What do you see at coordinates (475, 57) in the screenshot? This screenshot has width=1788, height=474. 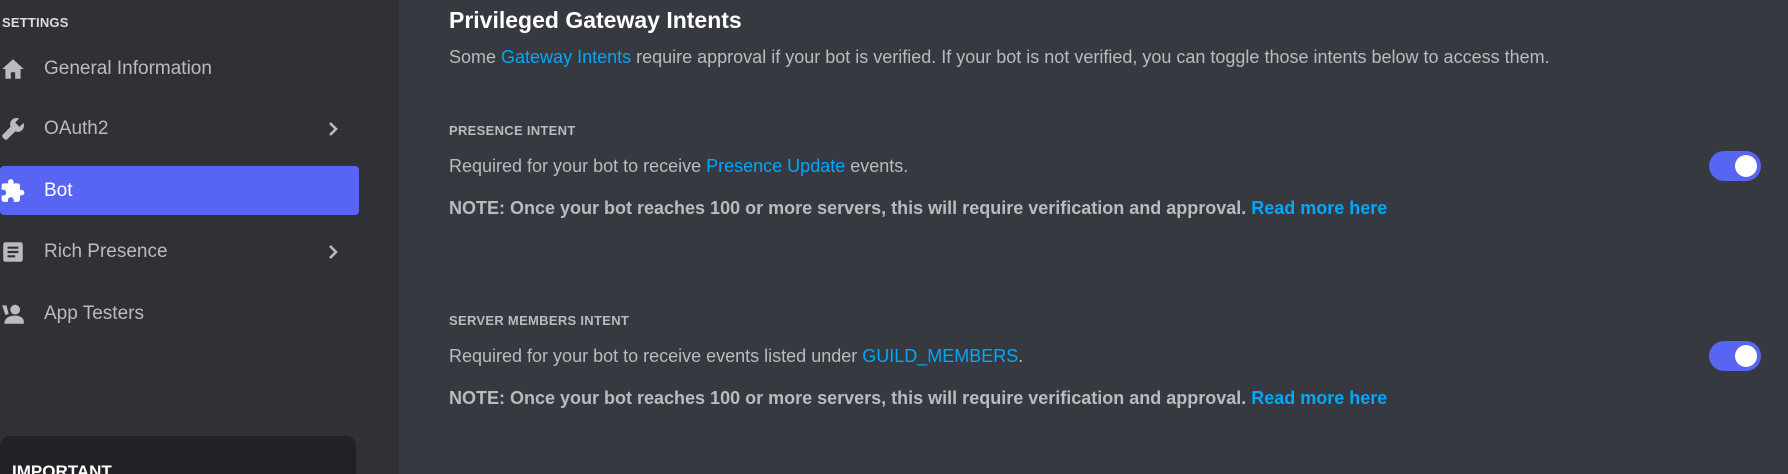 I see `description-text: Some` at bounding box center [475, 57].